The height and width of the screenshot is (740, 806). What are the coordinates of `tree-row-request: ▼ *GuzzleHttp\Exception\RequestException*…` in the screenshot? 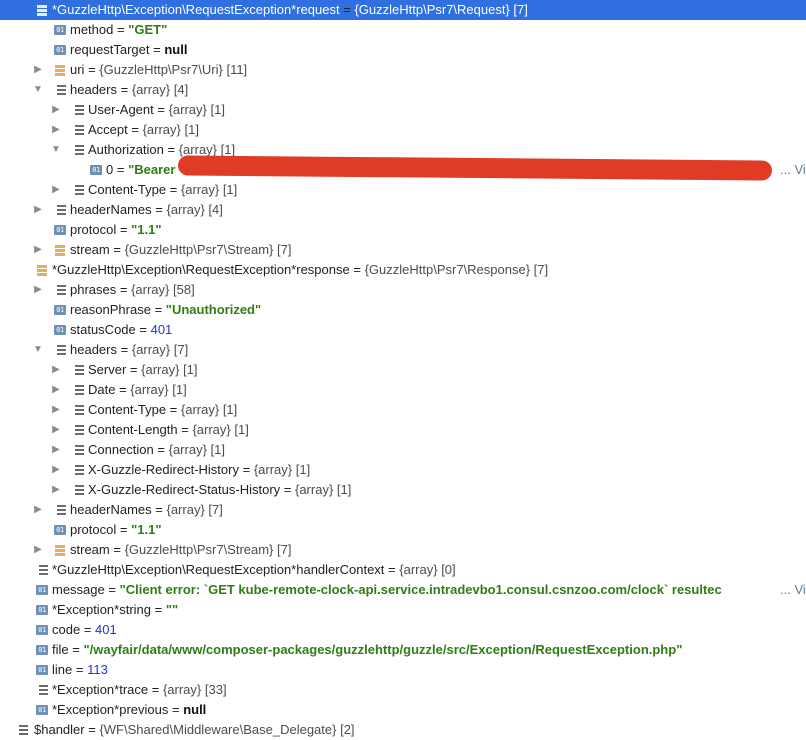 It's located at (403, 10).